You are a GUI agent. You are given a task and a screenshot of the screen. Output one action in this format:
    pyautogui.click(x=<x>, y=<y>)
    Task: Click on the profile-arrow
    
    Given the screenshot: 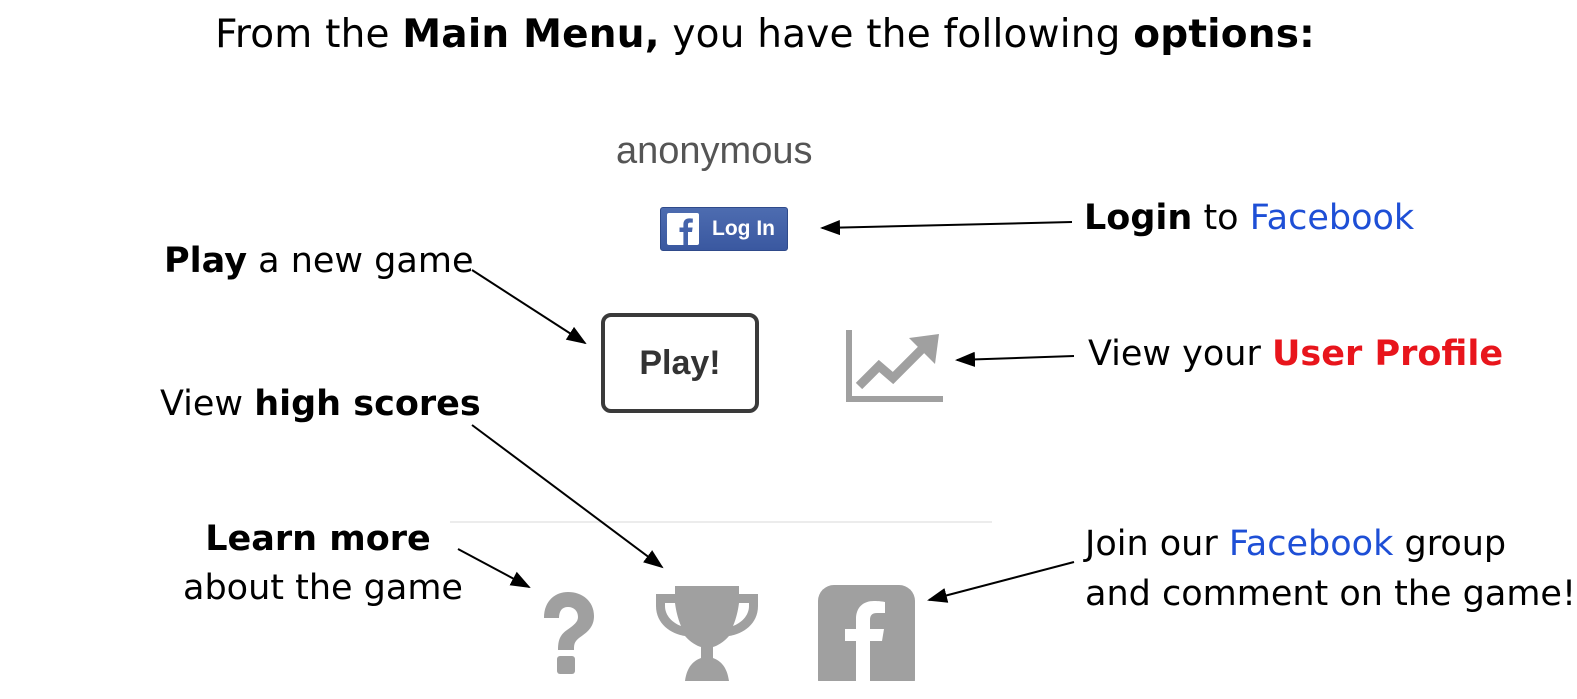 What is the action you would take?
    pyautogui.click(x=1015, y=359)
    